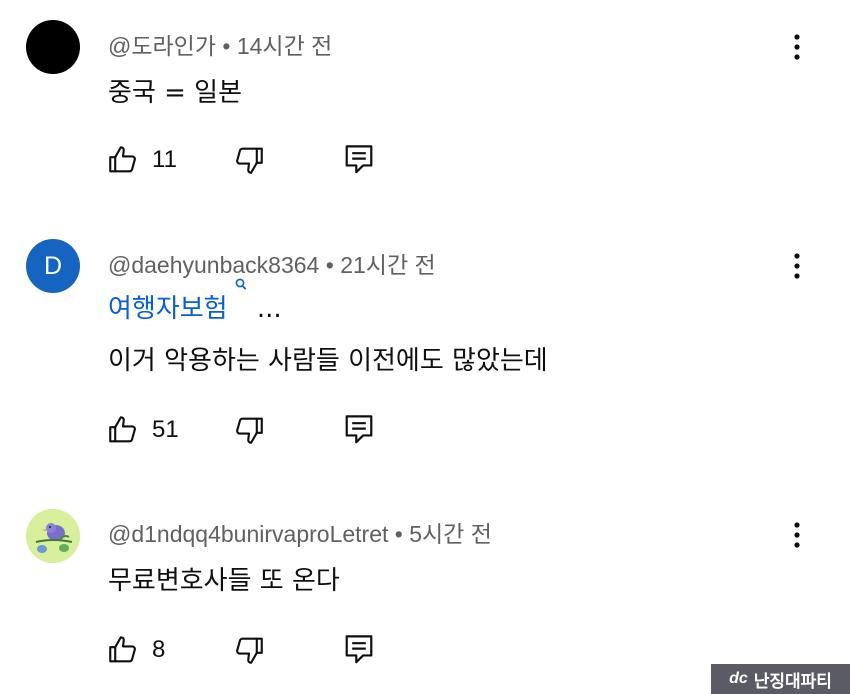 The height and width of the screenshot is (694, 850). What do you see at coordinates (248, 534) in the screenshot?
I see `comment-author: @d1ndqq4bunirvaproLetret` at bounding box center [248, 534].